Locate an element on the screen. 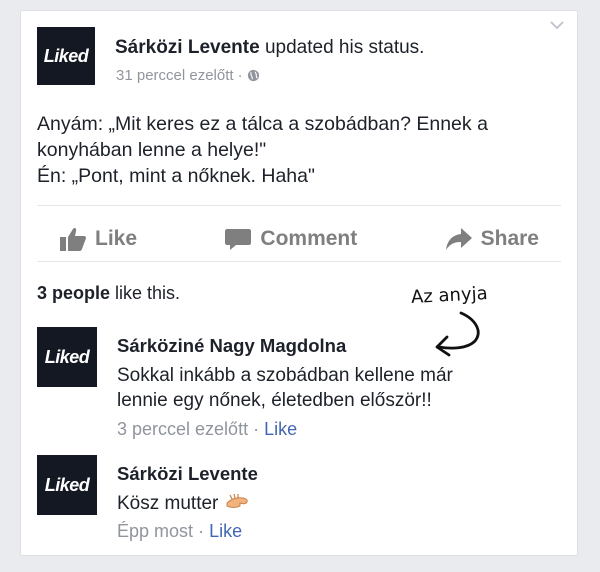 The height and width of the screenshot is (572, 600). praying-hands-emoji-icon is located at coordinates (237, 500).